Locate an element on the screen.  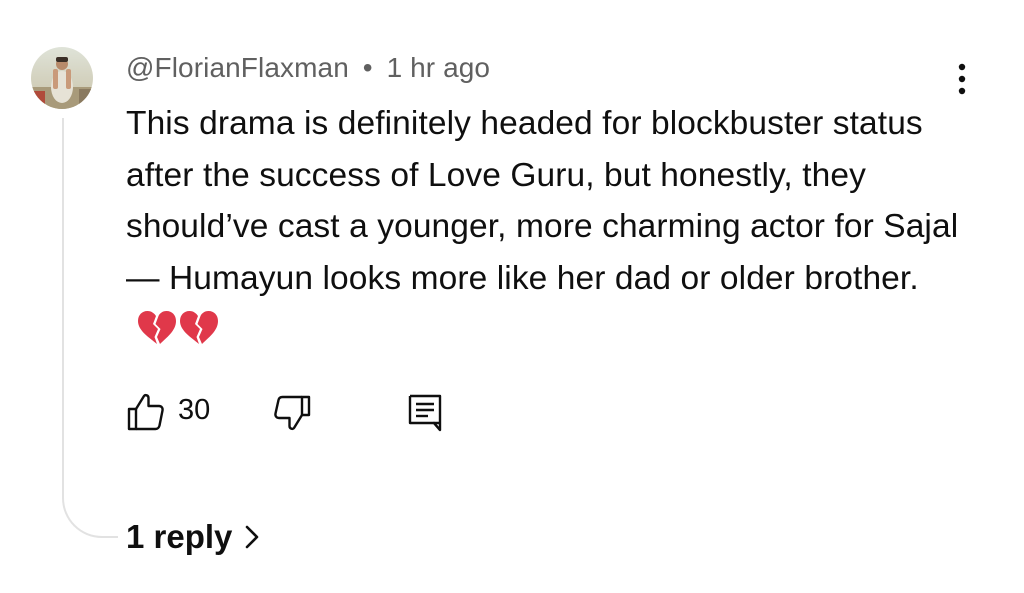
reply-thread-line is located at coordinates (90, 328).